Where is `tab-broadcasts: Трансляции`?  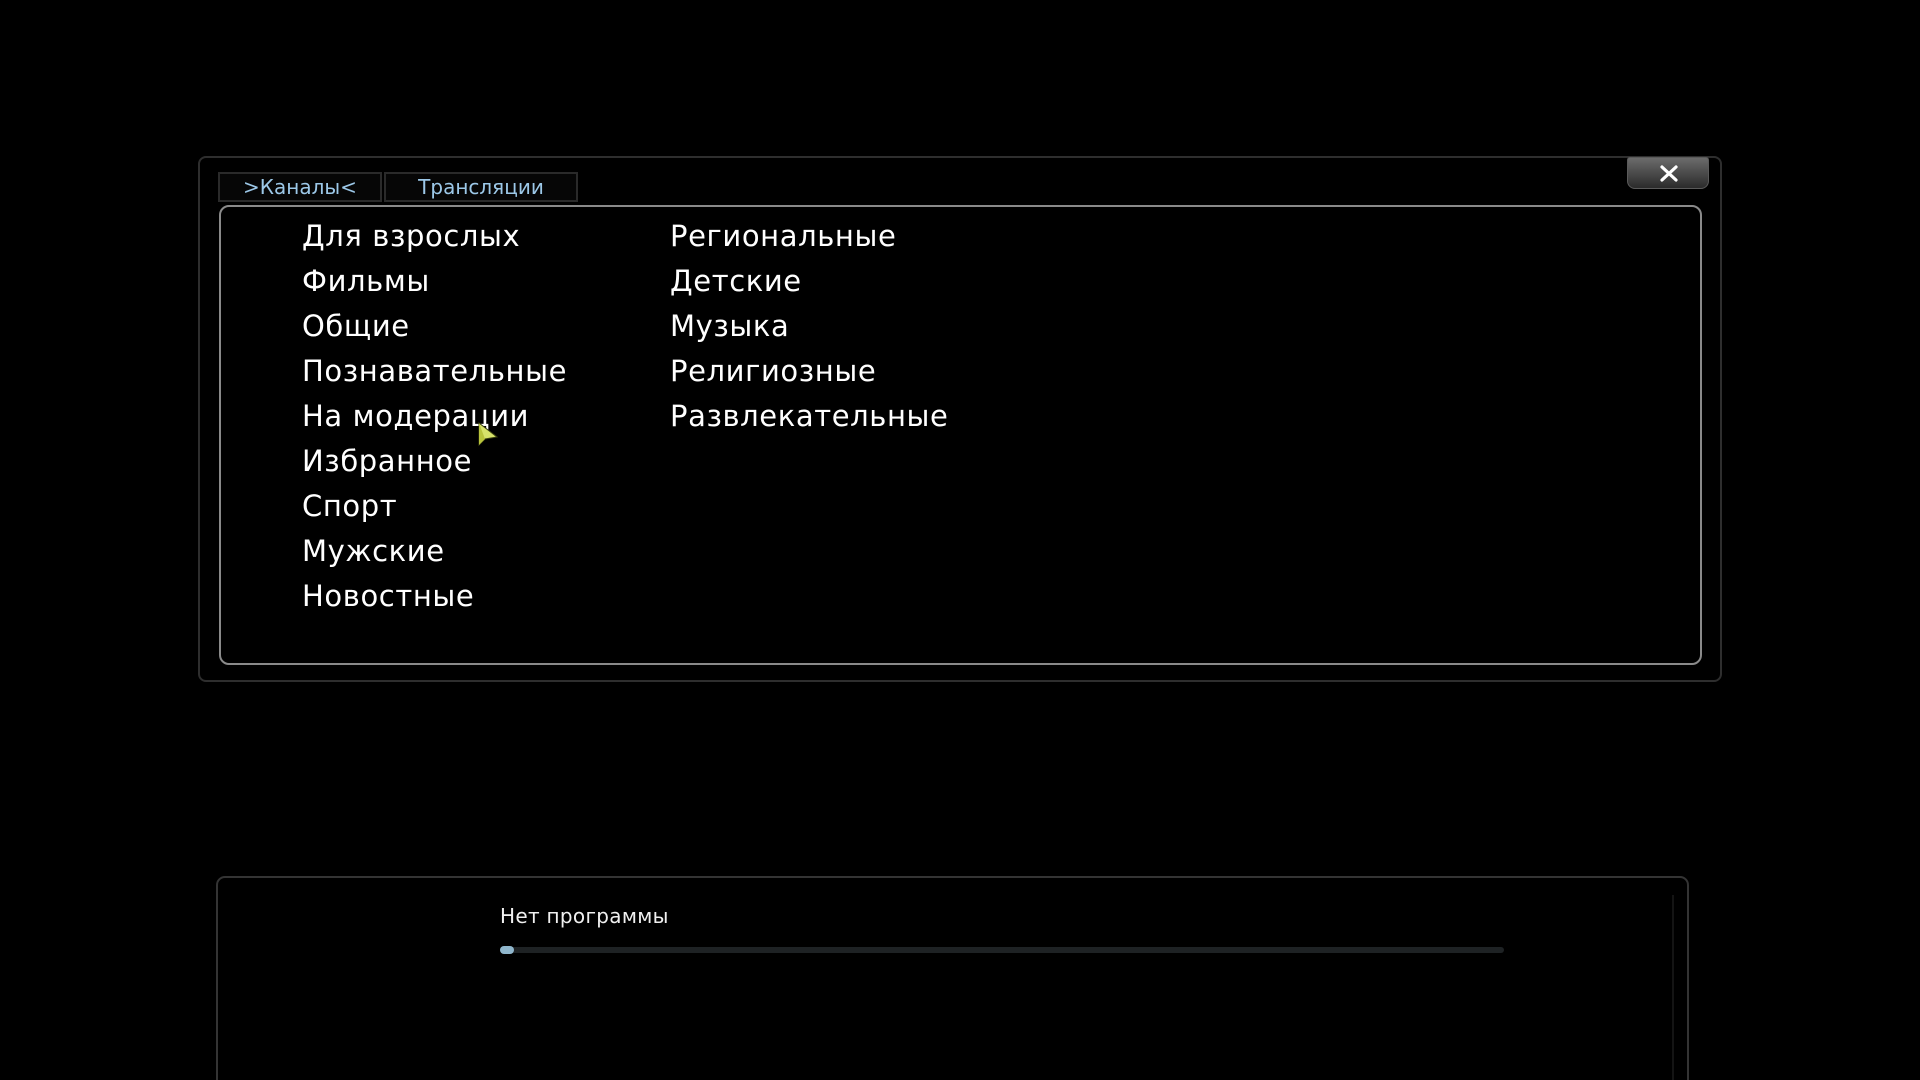
tab-broadcasts: Трансляции is located at coordinates (481, 187).